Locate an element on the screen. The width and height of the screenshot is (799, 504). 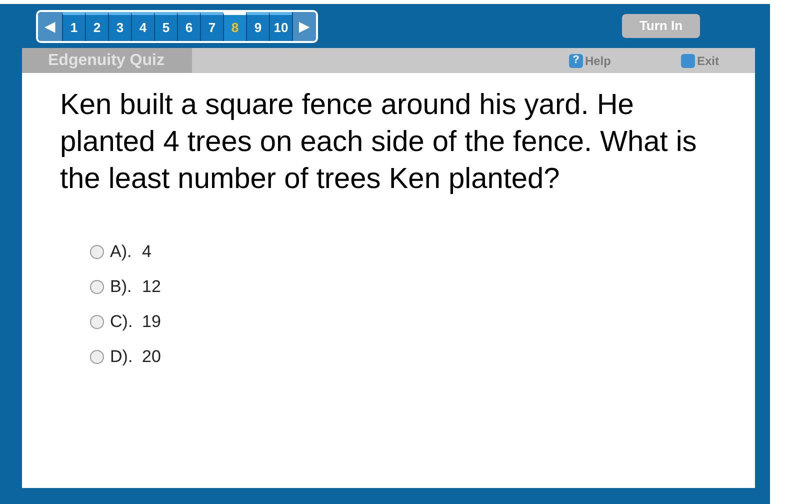
page-button: 4 is located at coordinates (142, 26).